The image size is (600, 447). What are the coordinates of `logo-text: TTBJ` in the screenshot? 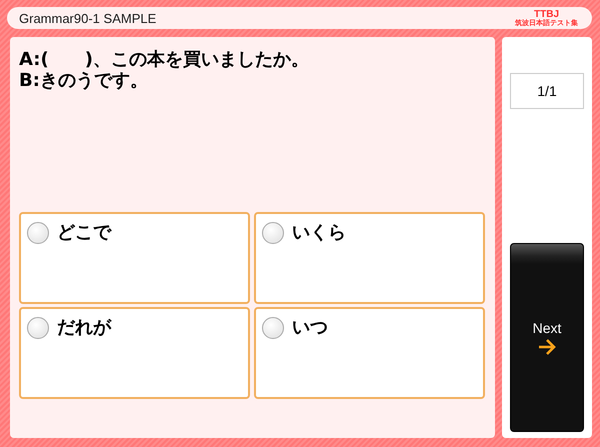 It's located at (546, 15).